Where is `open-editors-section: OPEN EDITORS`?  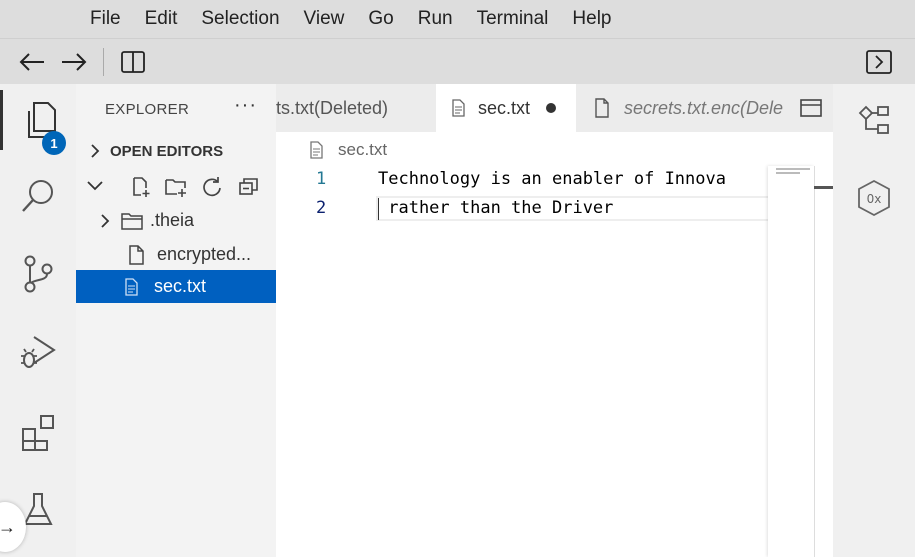 open-editors-section: OPEN EDITORS is located at coordinates (176, 151).